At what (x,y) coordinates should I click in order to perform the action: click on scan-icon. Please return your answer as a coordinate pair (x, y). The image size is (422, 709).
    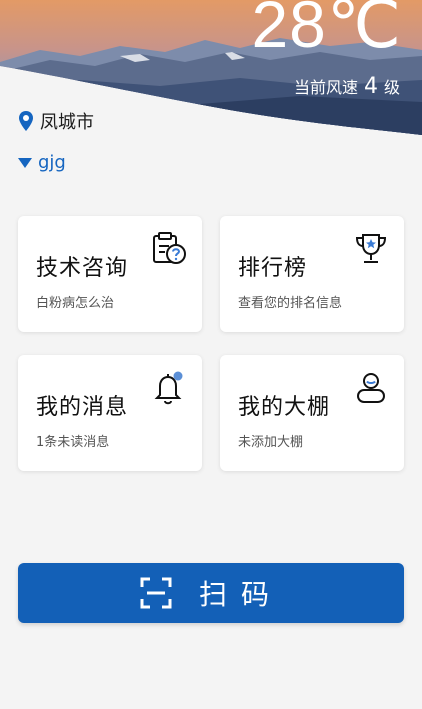
    Looking at the image, I should click on (156, 593).